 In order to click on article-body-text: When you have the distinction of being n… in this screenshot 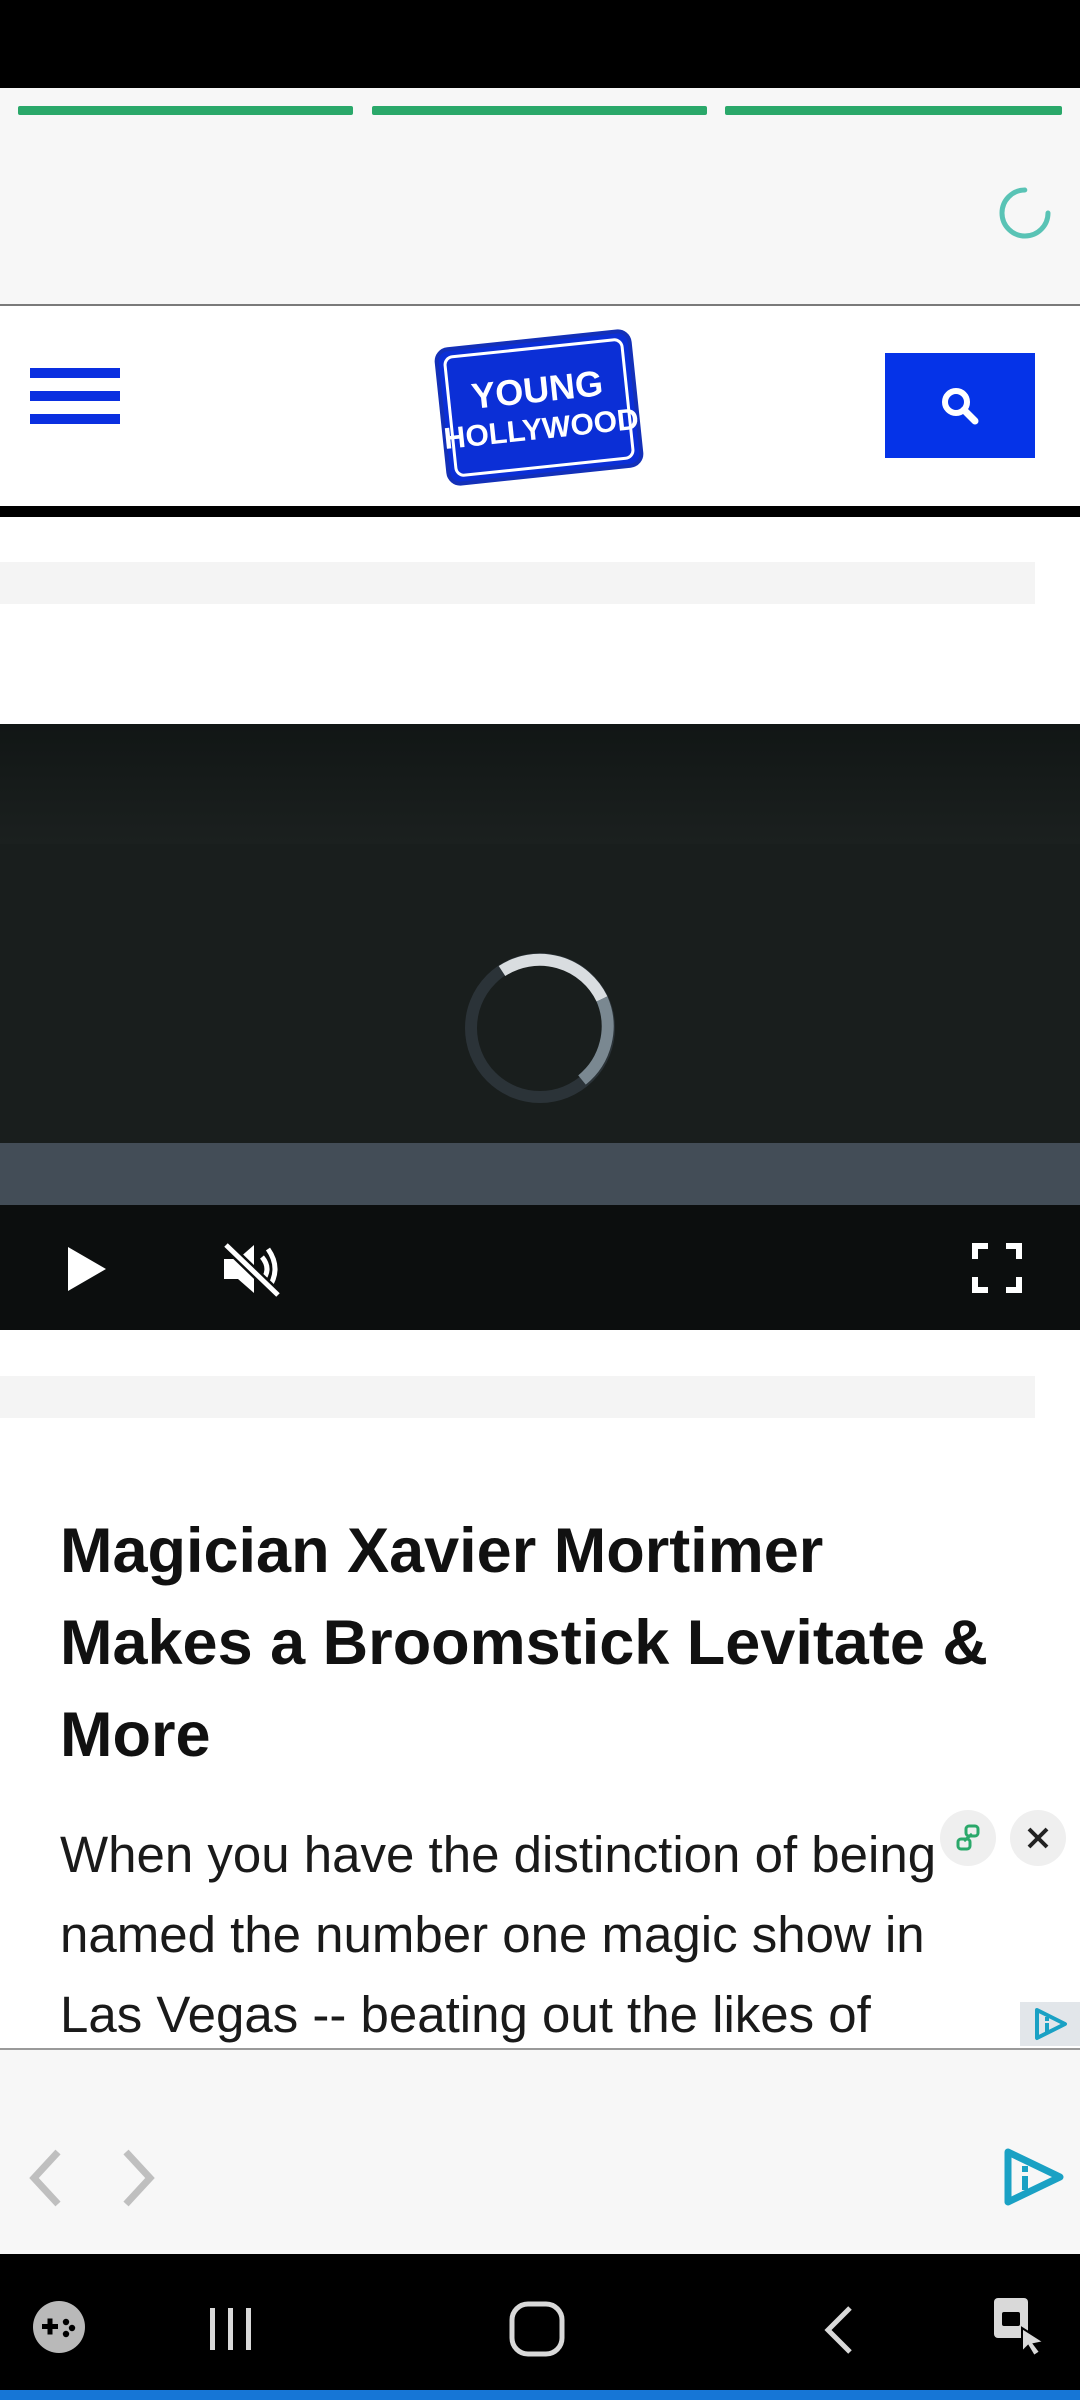, I will do `click(498, 1934)`.